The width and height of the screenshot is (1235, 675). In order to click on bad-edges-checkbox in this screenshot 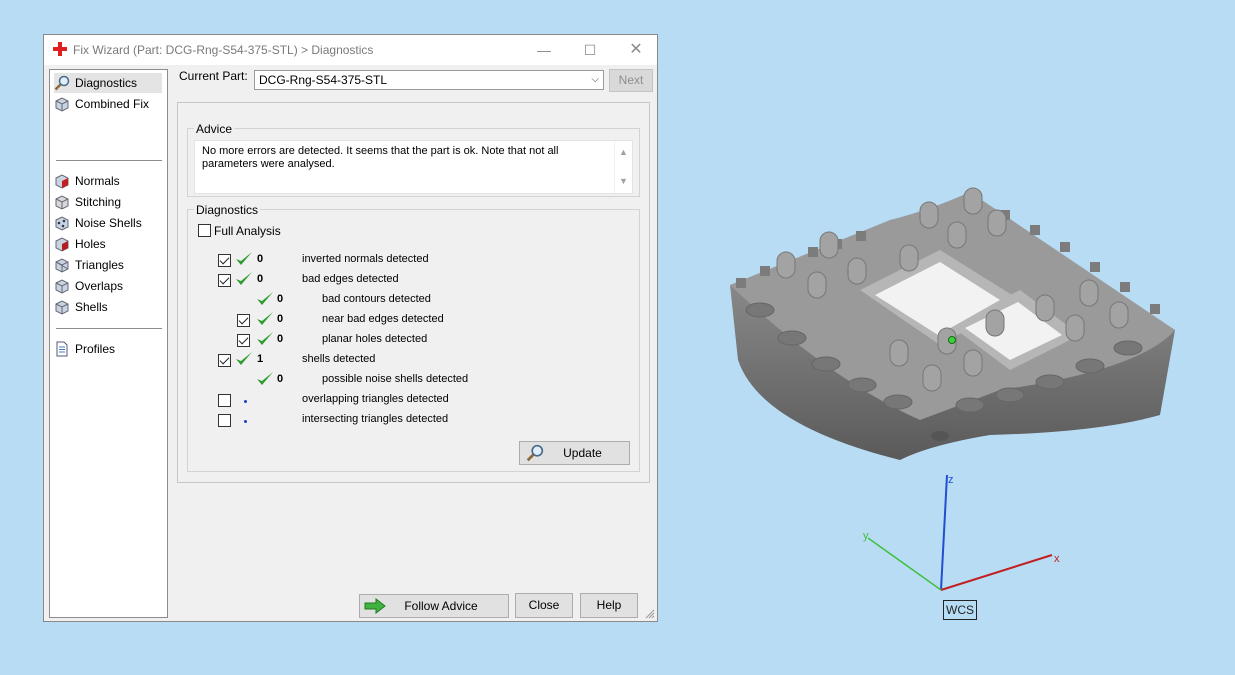, I will do `click(224, 280)`.